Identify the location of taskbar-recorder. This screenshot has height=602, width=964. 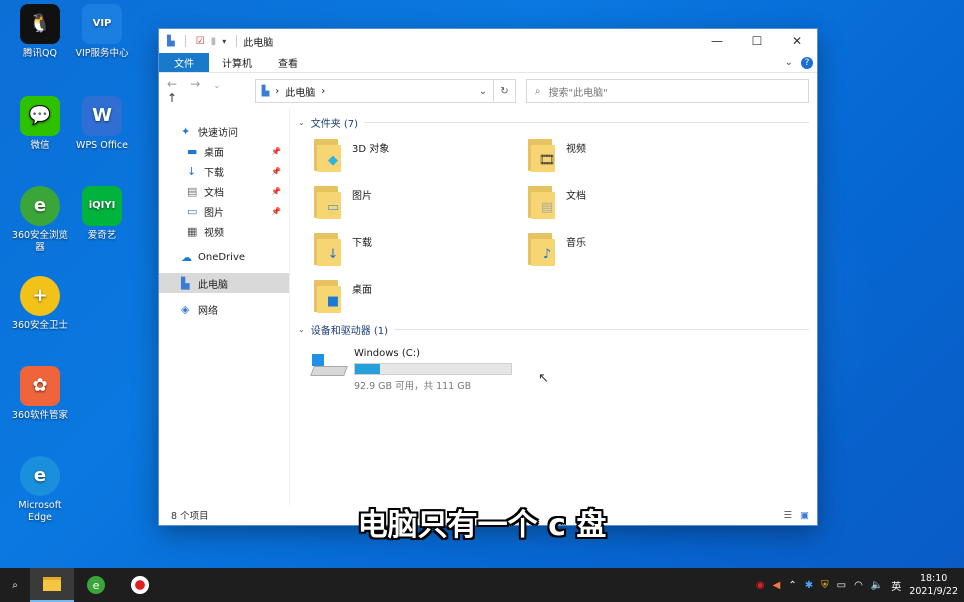
(140, 585).